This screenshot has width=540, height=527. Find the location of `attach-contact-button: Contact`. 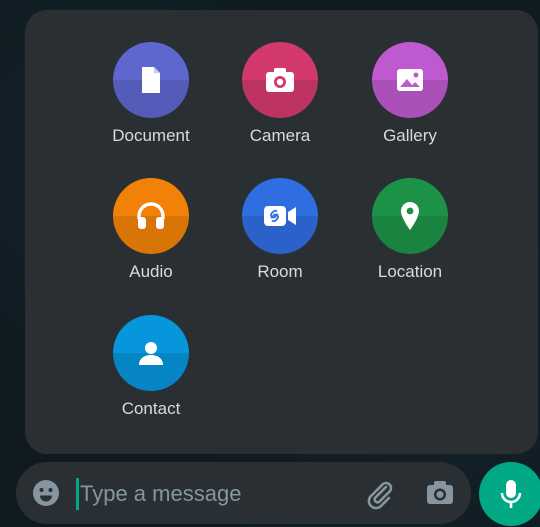

attach-contact-button: Contact is located at coordinates (151, 367).